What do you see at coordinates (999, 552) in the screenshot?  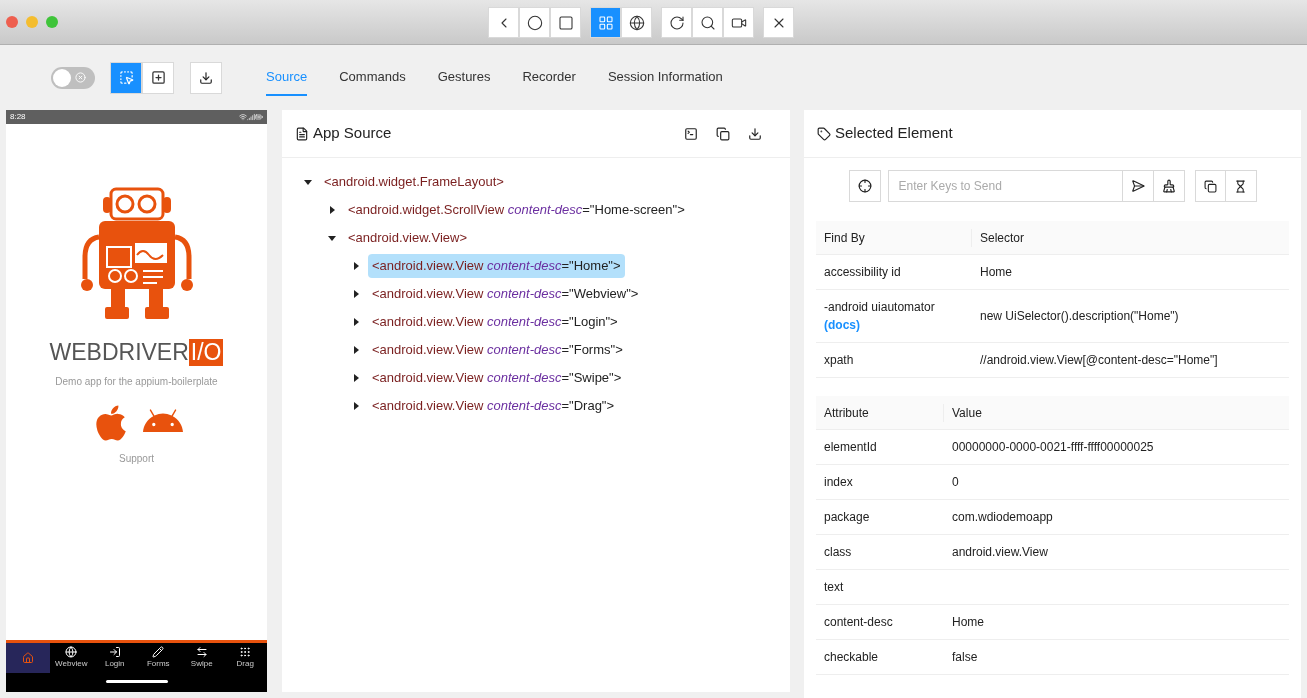 I see `table-cell-text: android.view.View` at bounding box center [999, 552].